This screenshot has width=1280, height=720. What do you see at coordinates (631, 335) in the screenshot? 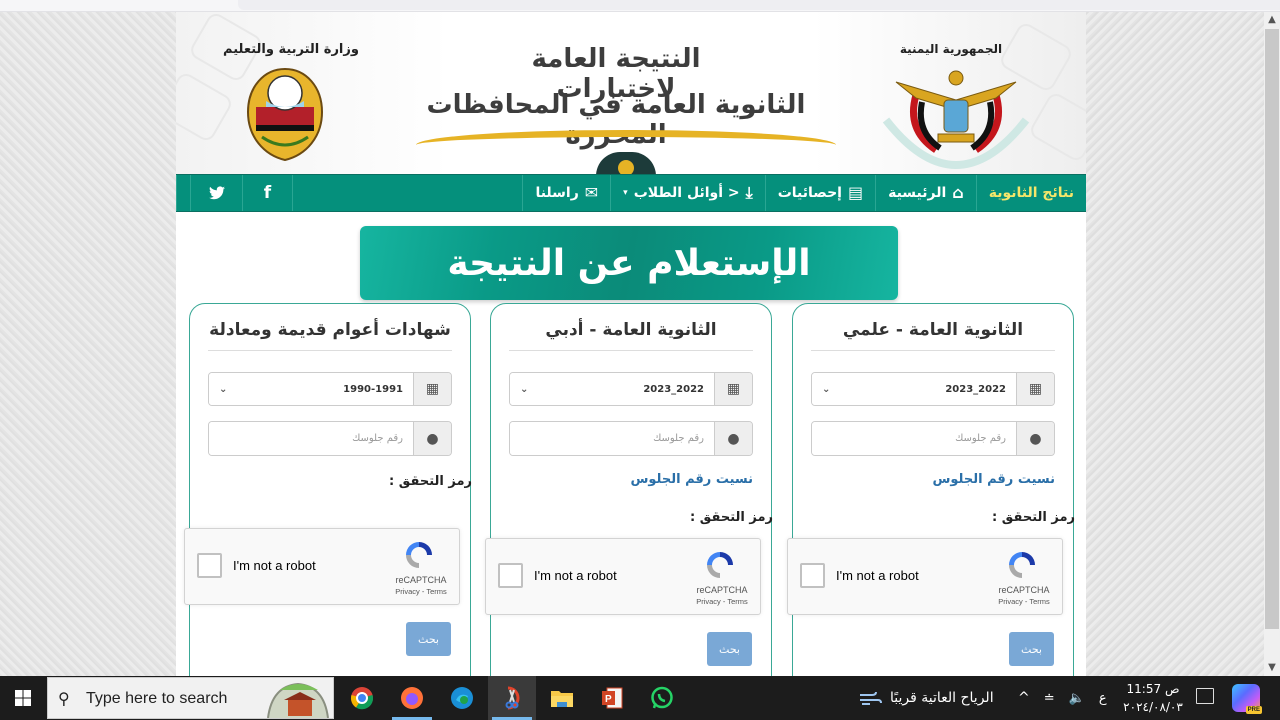
I see `card-title: الثانوية العامة - أدبي` at bounding box center [631, 335].